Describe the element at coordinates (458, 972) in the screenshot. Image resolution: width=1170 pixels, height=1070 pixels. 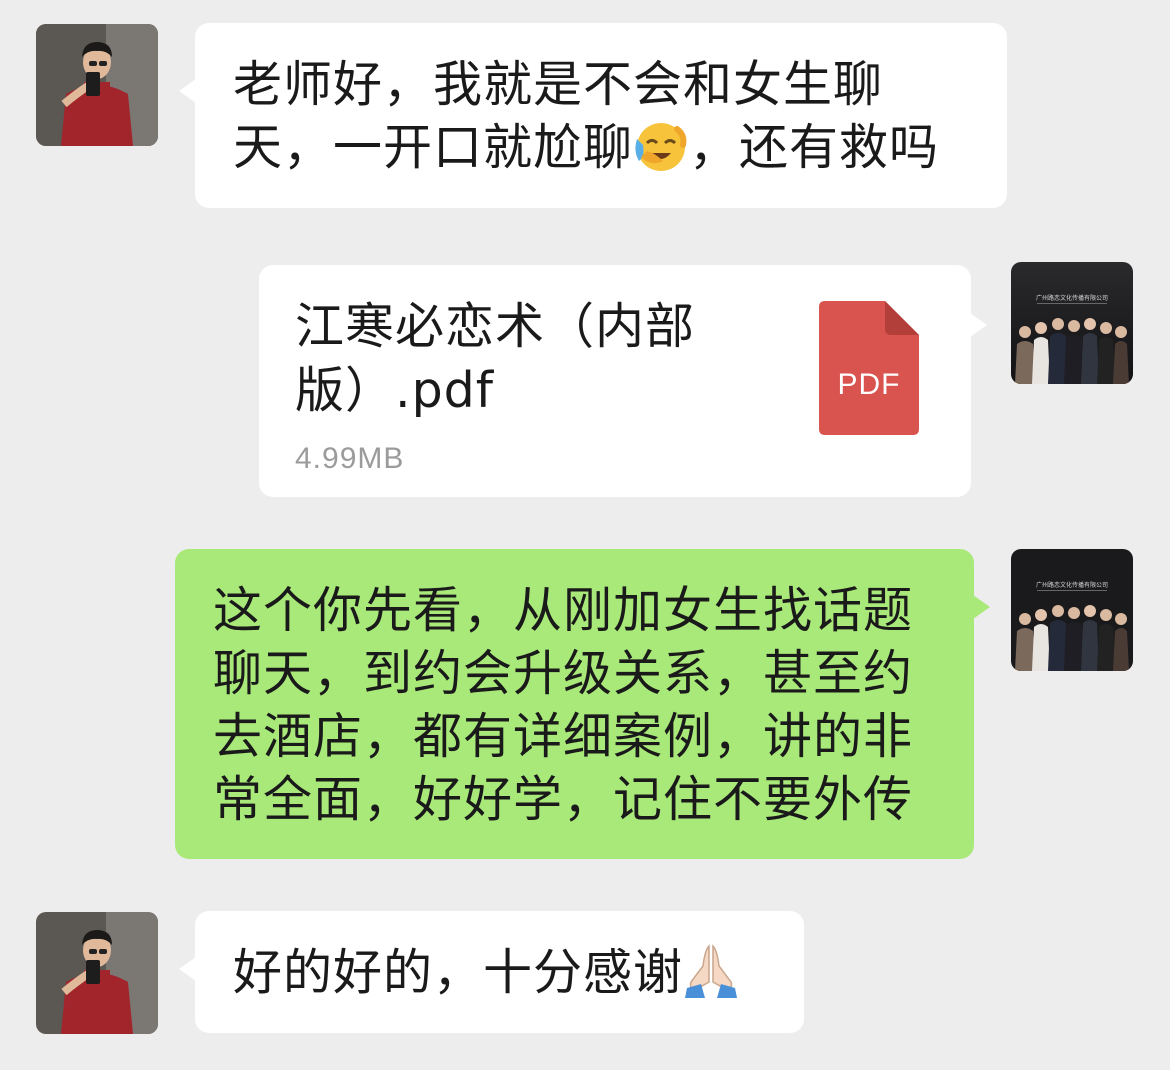
I see `message-text-segment: 好的好的，十分感谢` at that location.